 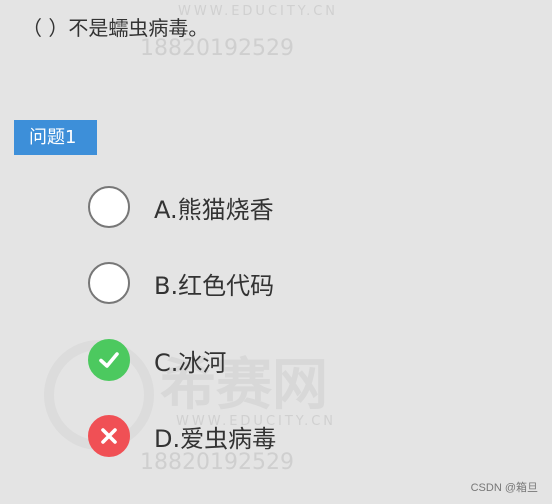 I want to click on option-label: D.爱虫病毒, so click(x=215, y=438).